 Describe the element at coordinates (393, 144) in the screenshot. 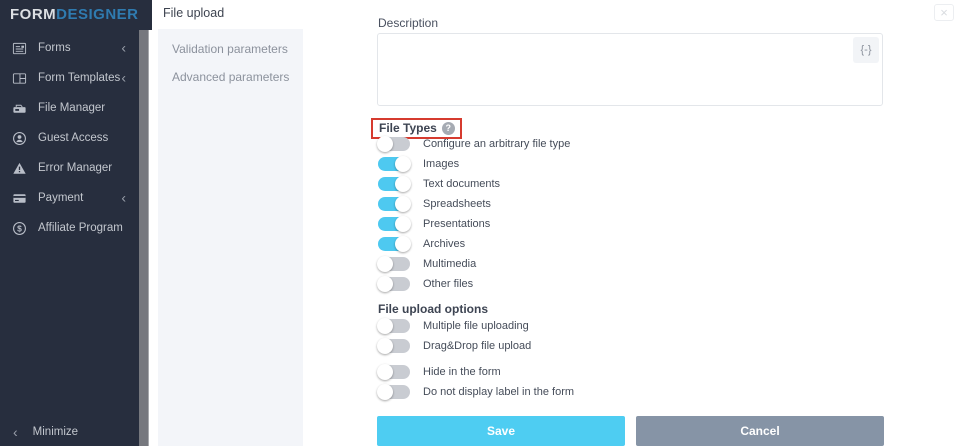

I see `toggle-switch-configure-an-arbitrary-file-type` at that location.